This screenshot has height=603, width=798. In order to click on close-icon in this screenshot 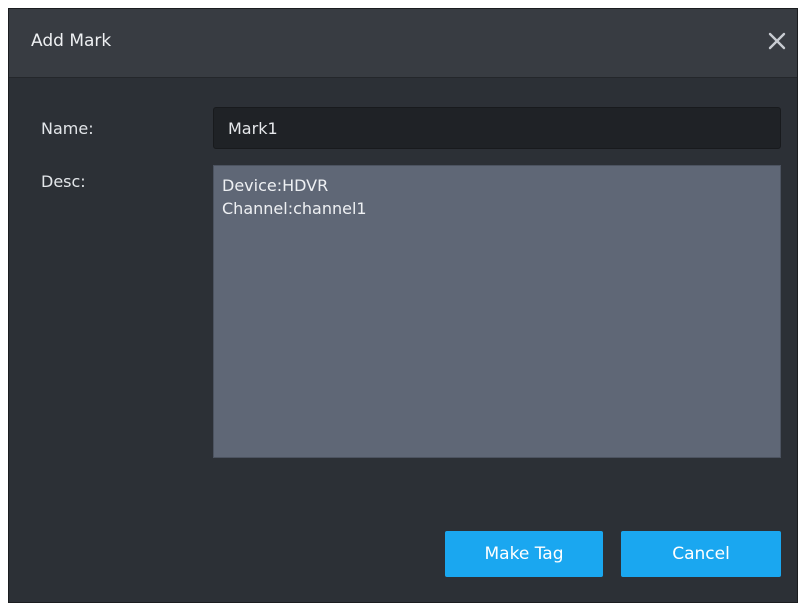, I will do `click(777, 41)`.